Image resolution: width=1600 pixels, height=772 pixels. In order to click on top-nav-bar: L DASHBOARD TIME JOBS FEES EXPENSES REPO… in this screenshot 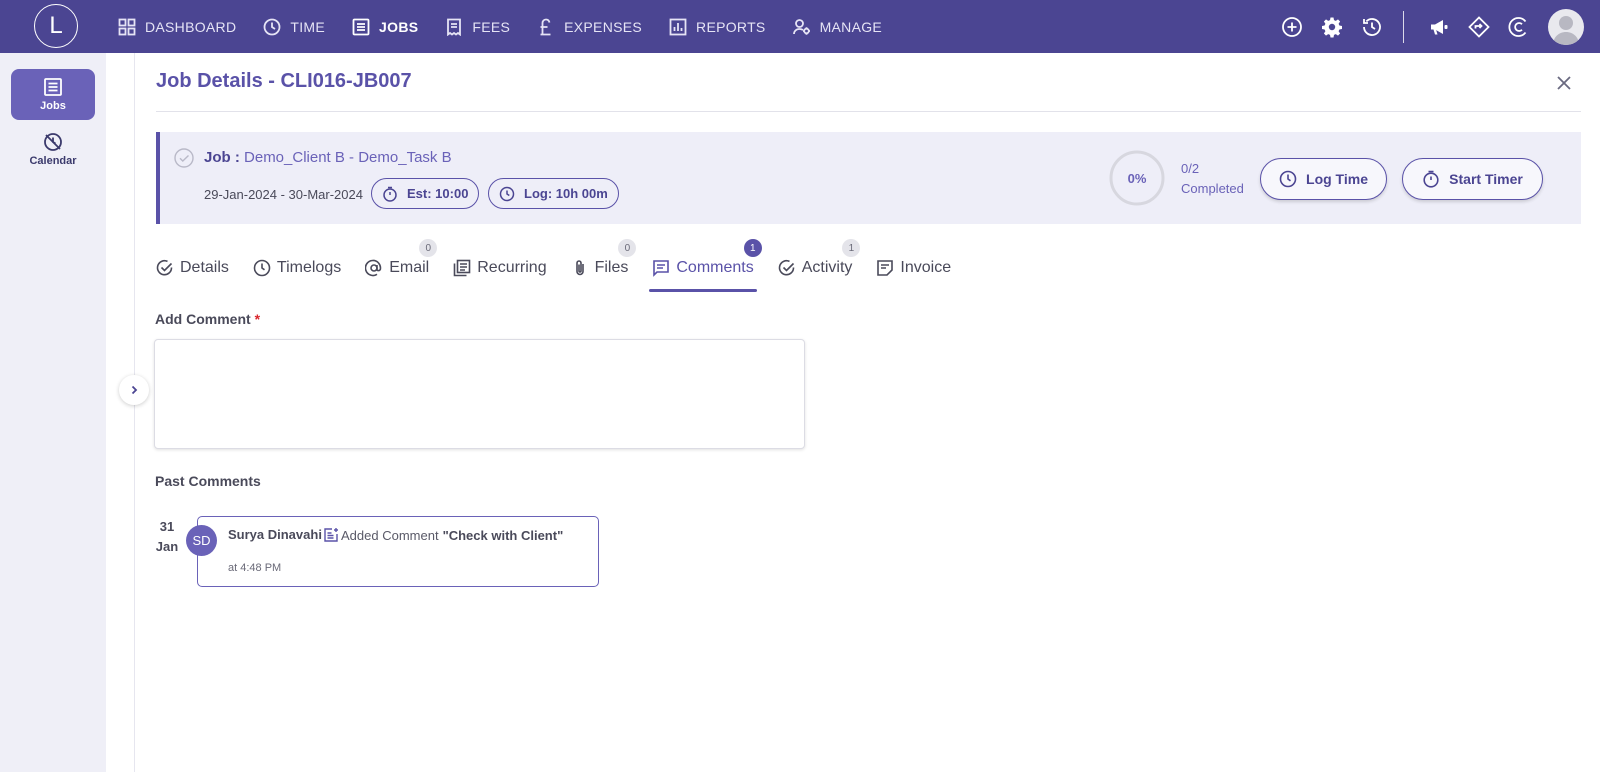, I will do `click(800, 26)`.